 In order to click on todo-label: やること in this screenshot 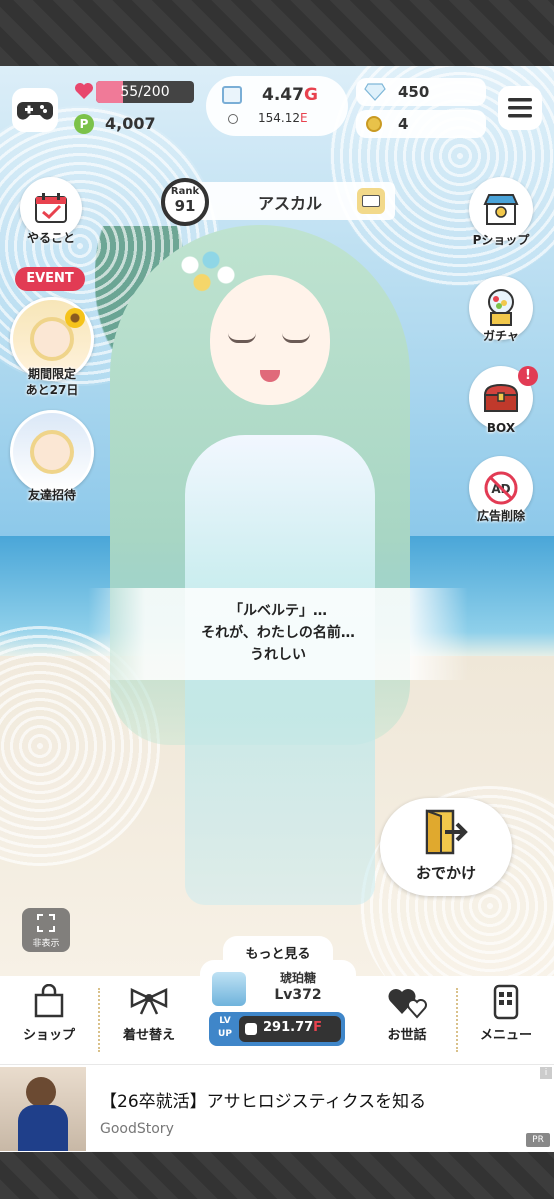, I will do `click(50, 238)`.